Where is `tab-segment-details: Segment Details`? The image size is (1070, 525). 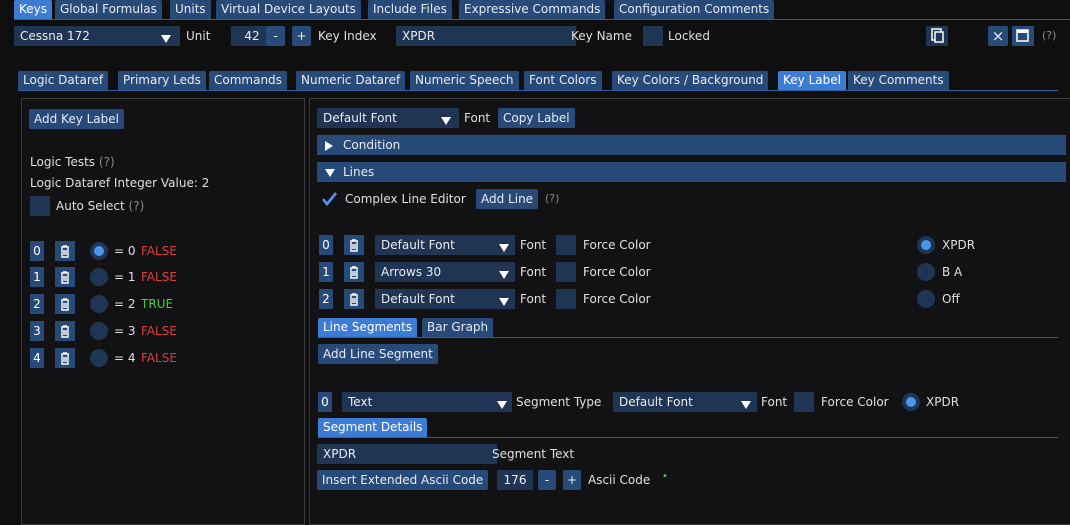 tab-segment-details: Segment Details is located at coordinates (373, 427).